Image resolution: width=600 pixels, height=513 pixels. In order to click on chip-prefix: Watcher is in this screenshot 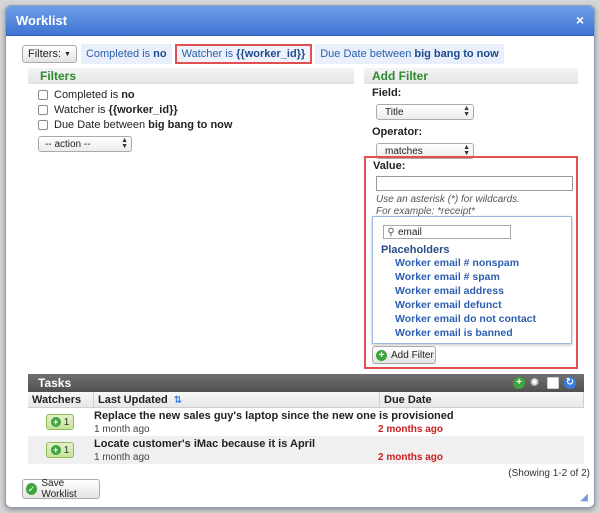, I will do `click(207, 54)`.